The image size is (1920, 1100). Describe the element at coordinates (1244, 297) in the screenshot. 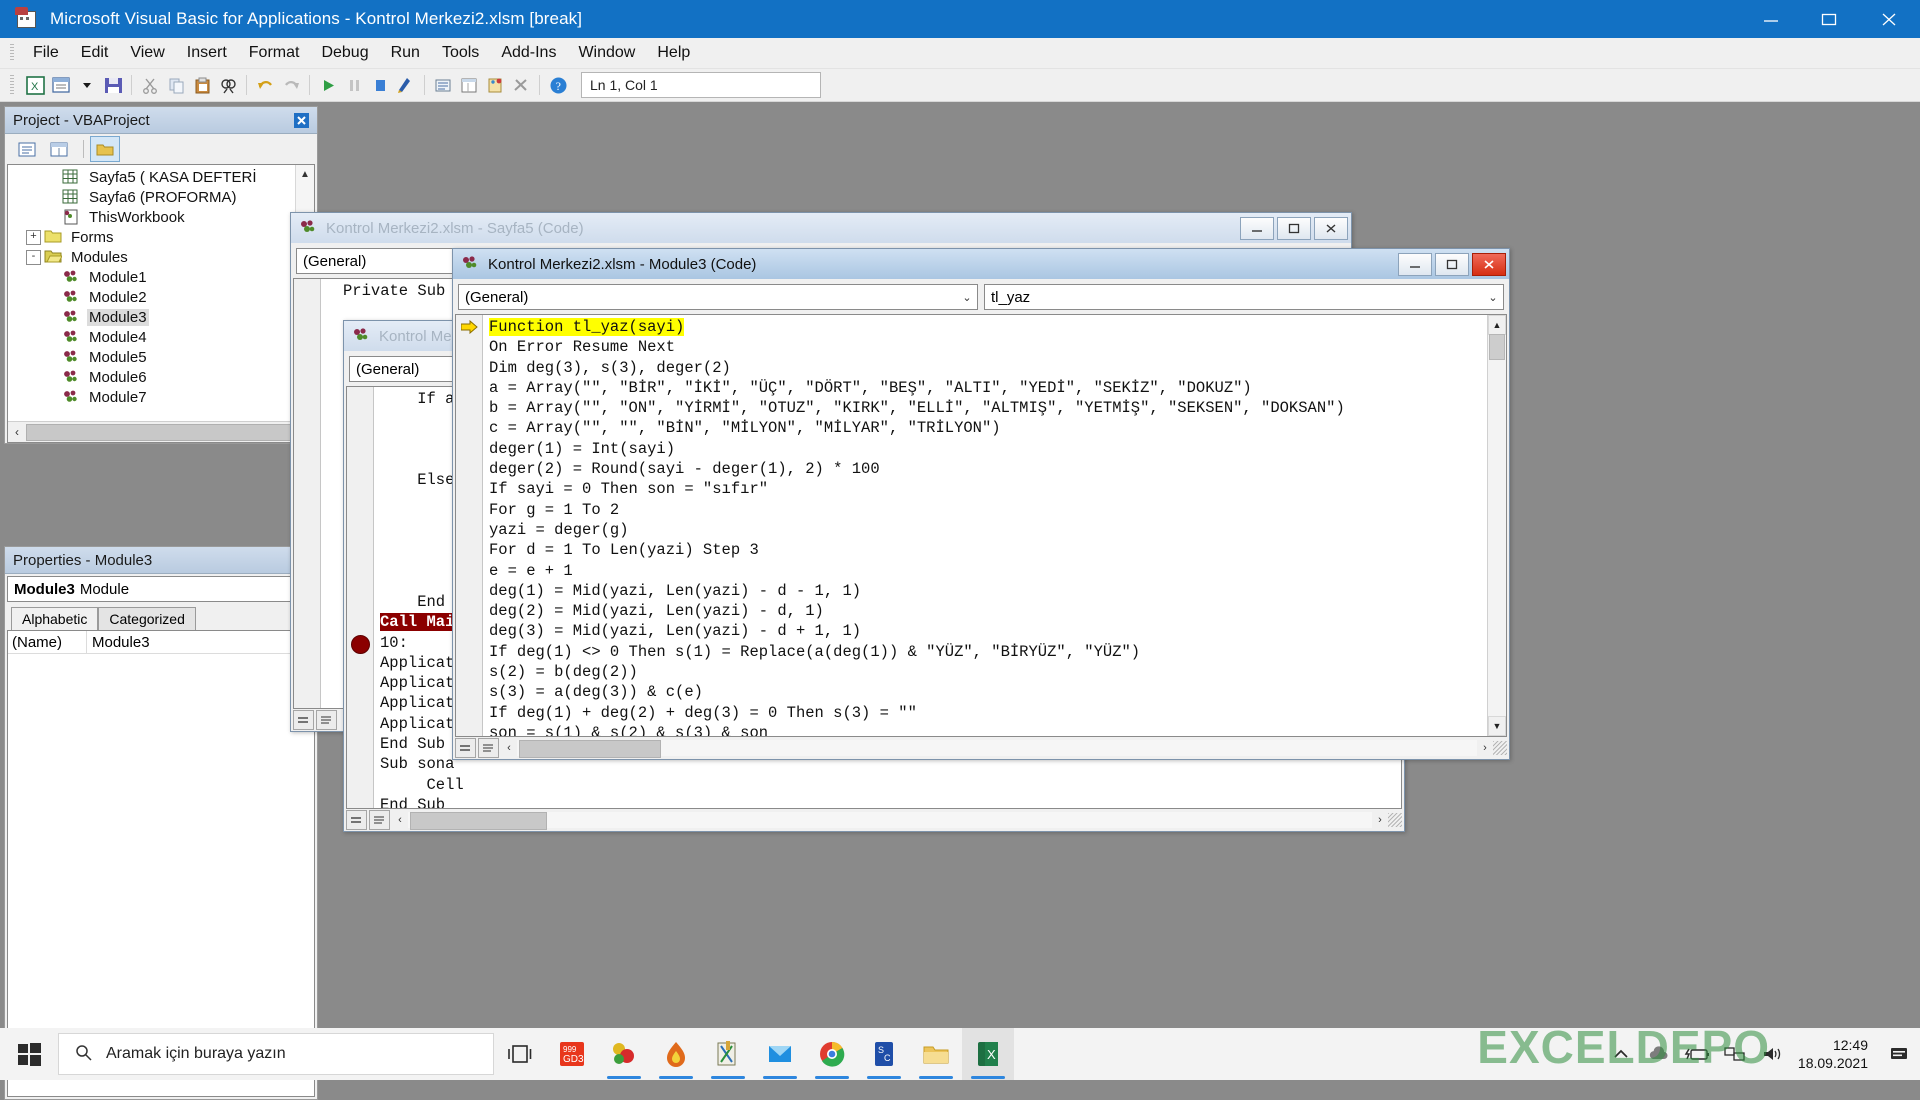

I see `module3-procedure-combo: tl_yaz ⌄` at that location.